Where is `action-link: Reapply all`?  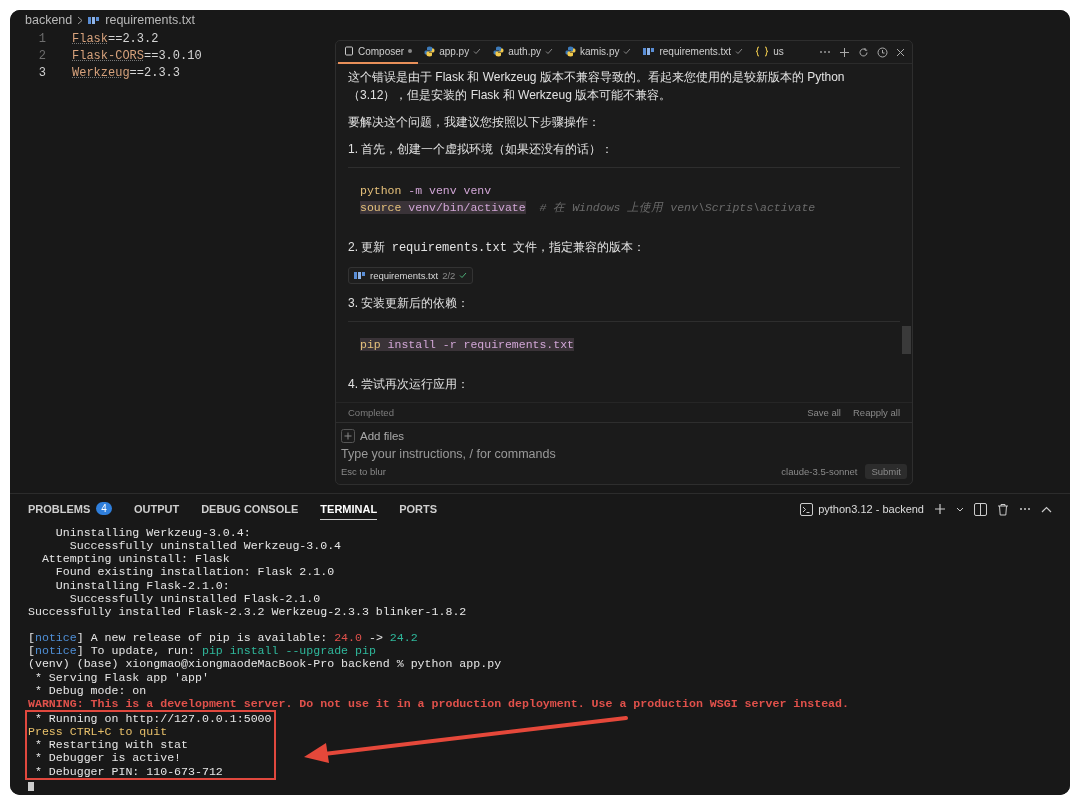 action-link: Reapply all is located at coordinates (876, 412).